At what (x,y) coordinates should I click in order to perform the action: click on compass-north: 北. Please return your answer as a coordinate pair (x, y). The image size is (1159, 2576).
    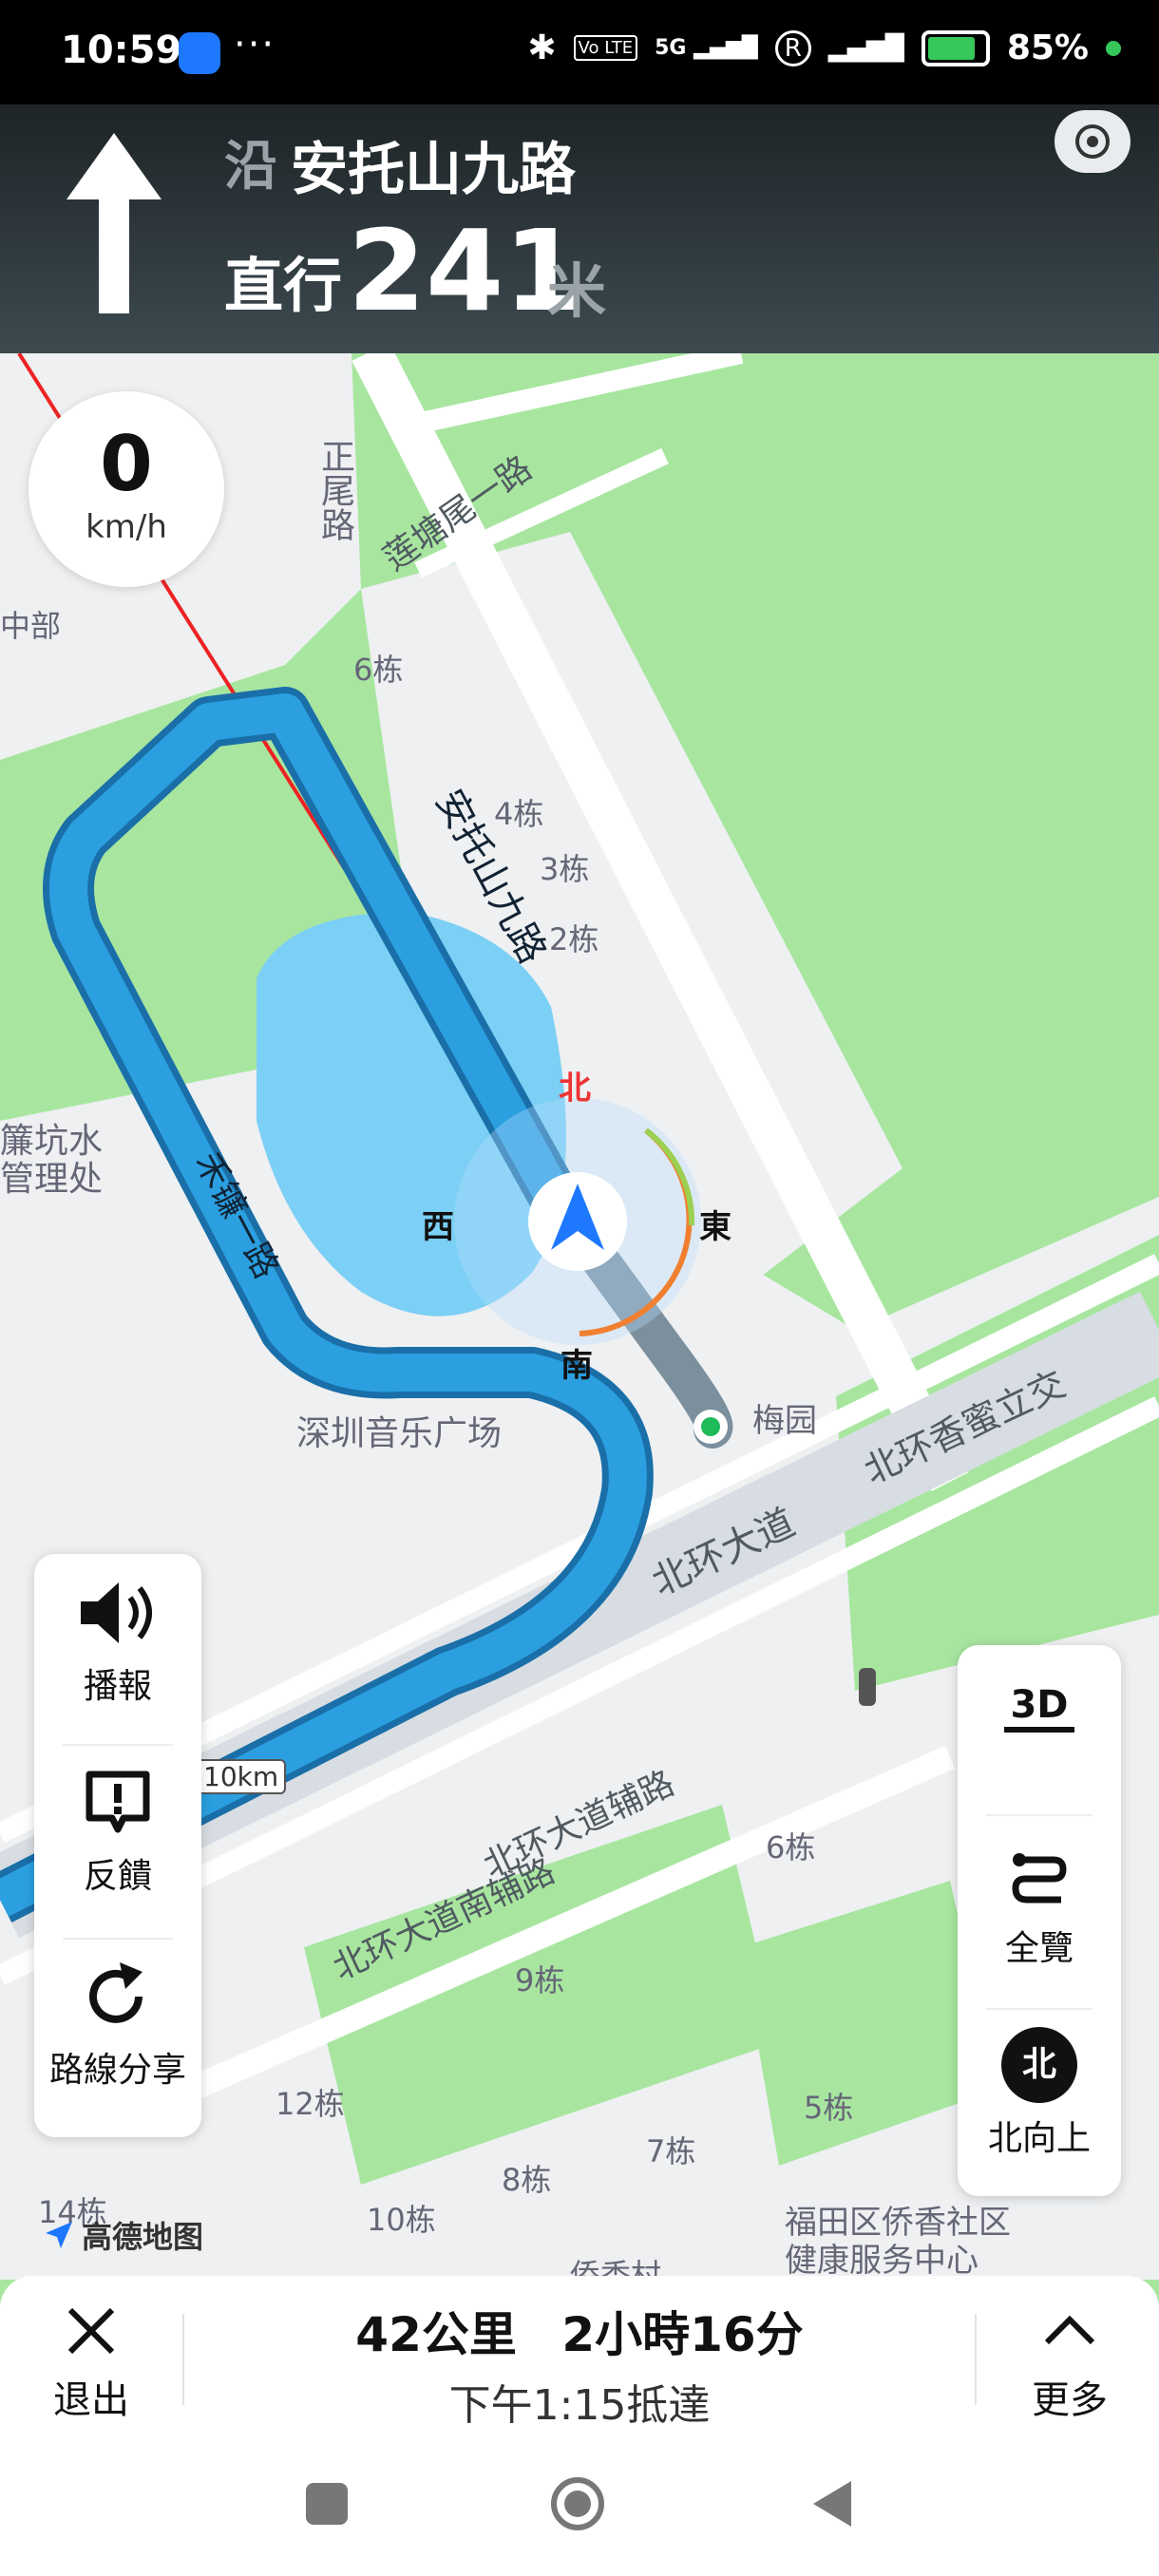
    Looking at the image, I should click on (575, 1089).